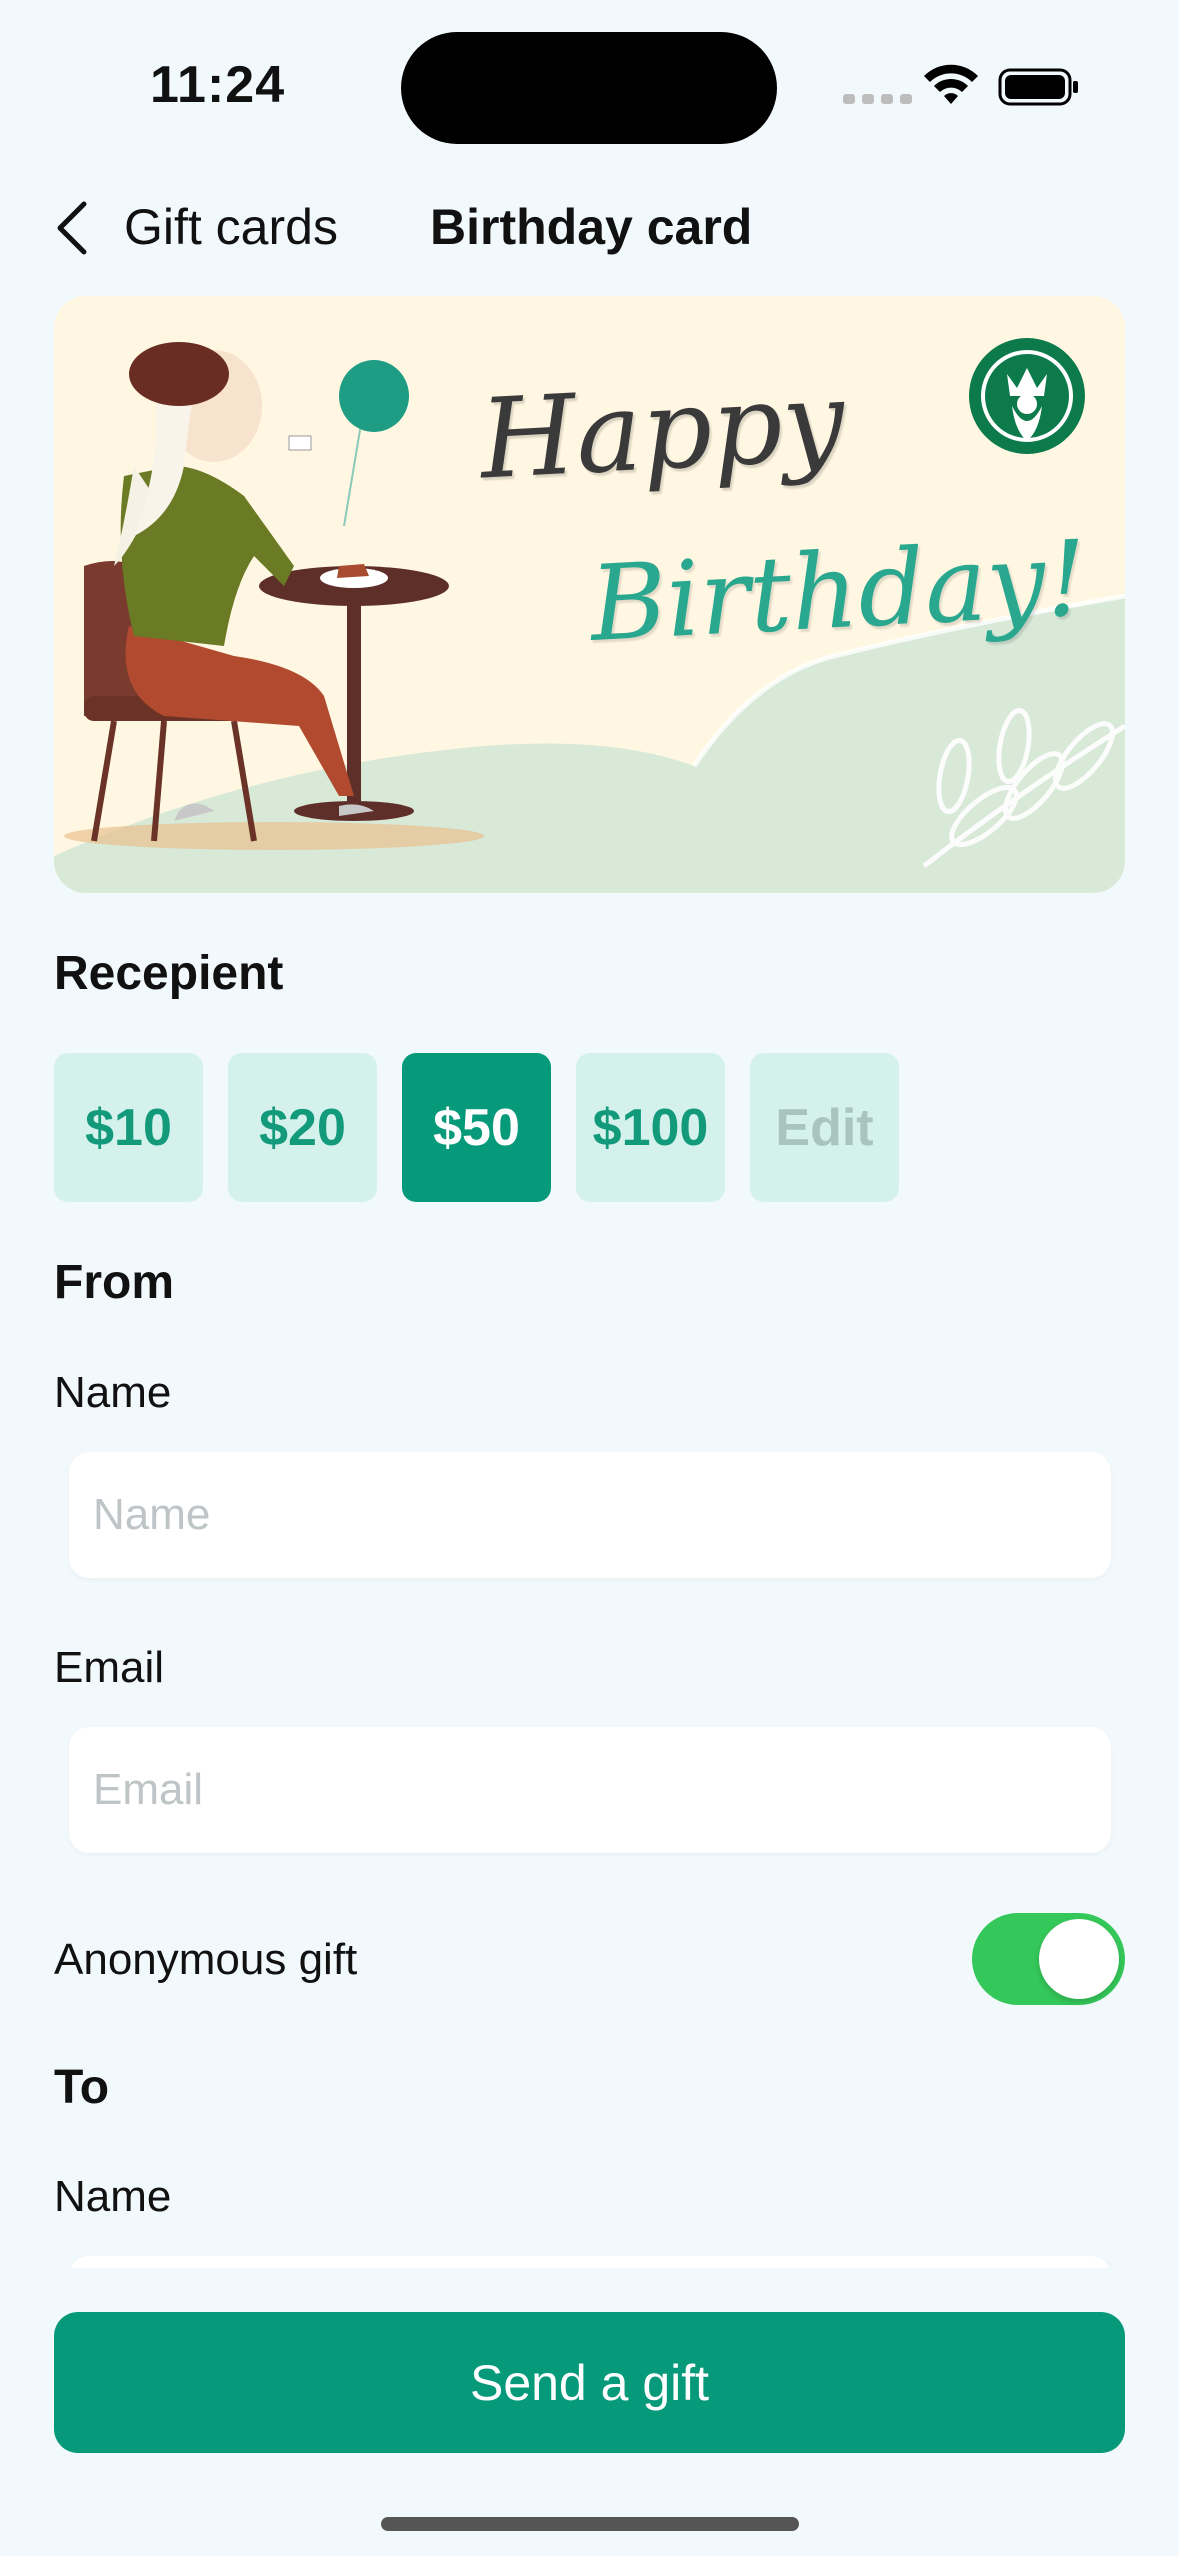 The height and width of the screenshot is (2556, 1179). What do you see at coordinates (302, 1127) in the screenshot?
I see `amount-chip-20: $20` at bounding box center [302, 1127].